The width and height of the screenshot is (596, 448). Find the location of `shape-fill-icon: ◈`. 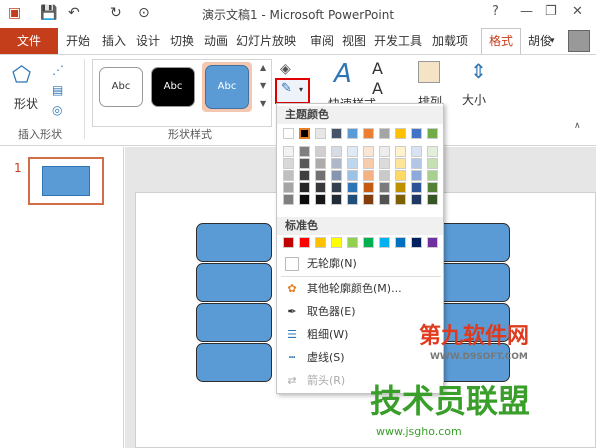

shape-fill-icon: ◈ is located at coordinates (285, 69).